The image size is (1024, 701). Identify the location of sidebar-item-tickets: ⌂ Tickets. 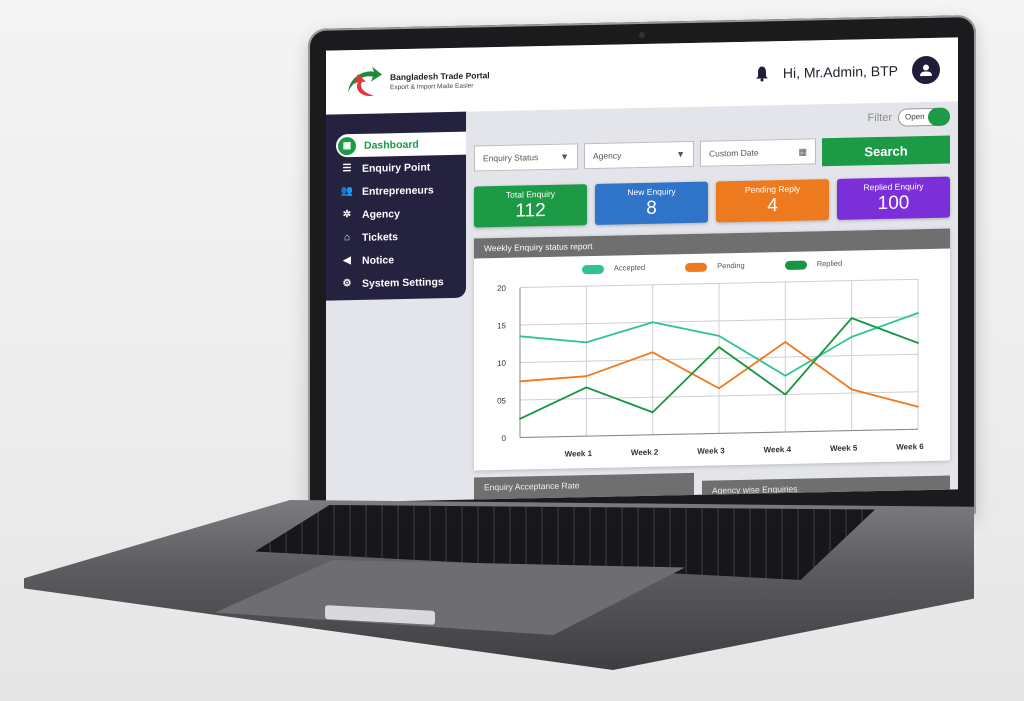
(396, 237).